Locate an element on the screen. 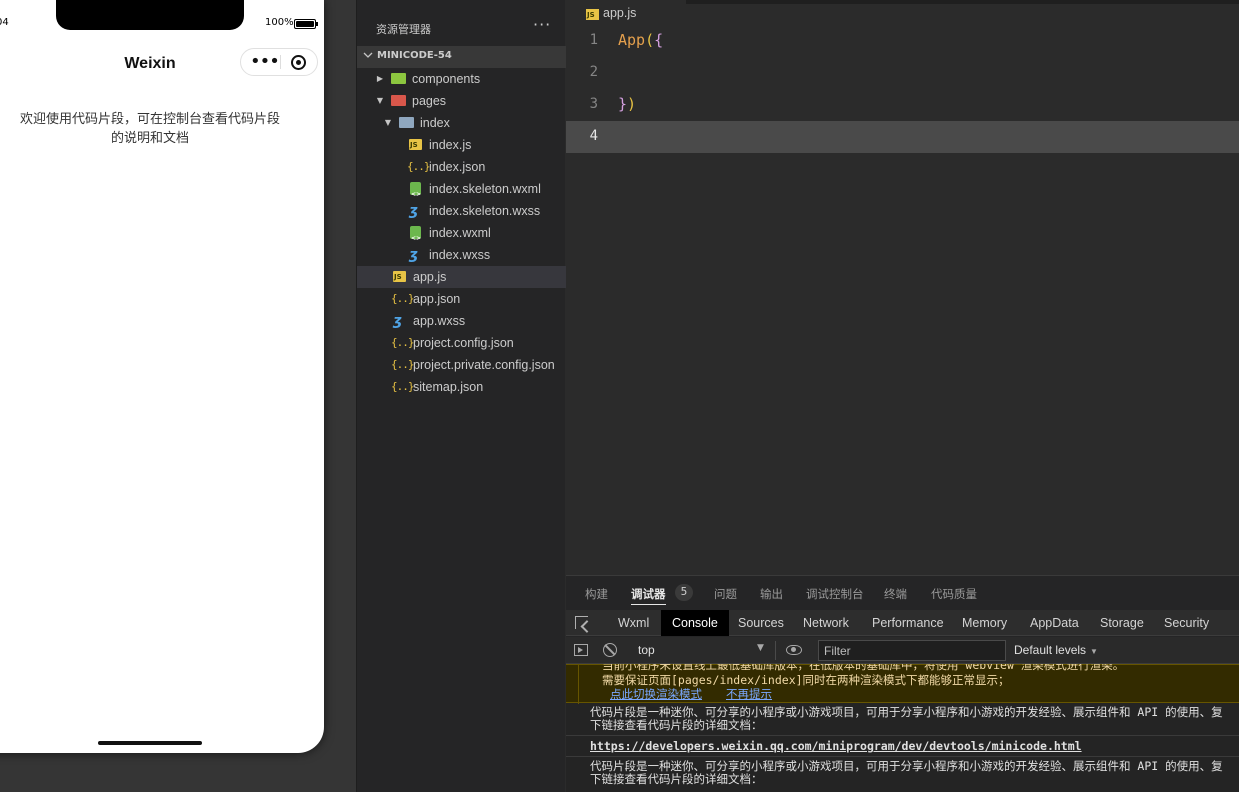 This screenshot has width=1239, height=792. code-token-fn: App is located at coordinates (632, 40).